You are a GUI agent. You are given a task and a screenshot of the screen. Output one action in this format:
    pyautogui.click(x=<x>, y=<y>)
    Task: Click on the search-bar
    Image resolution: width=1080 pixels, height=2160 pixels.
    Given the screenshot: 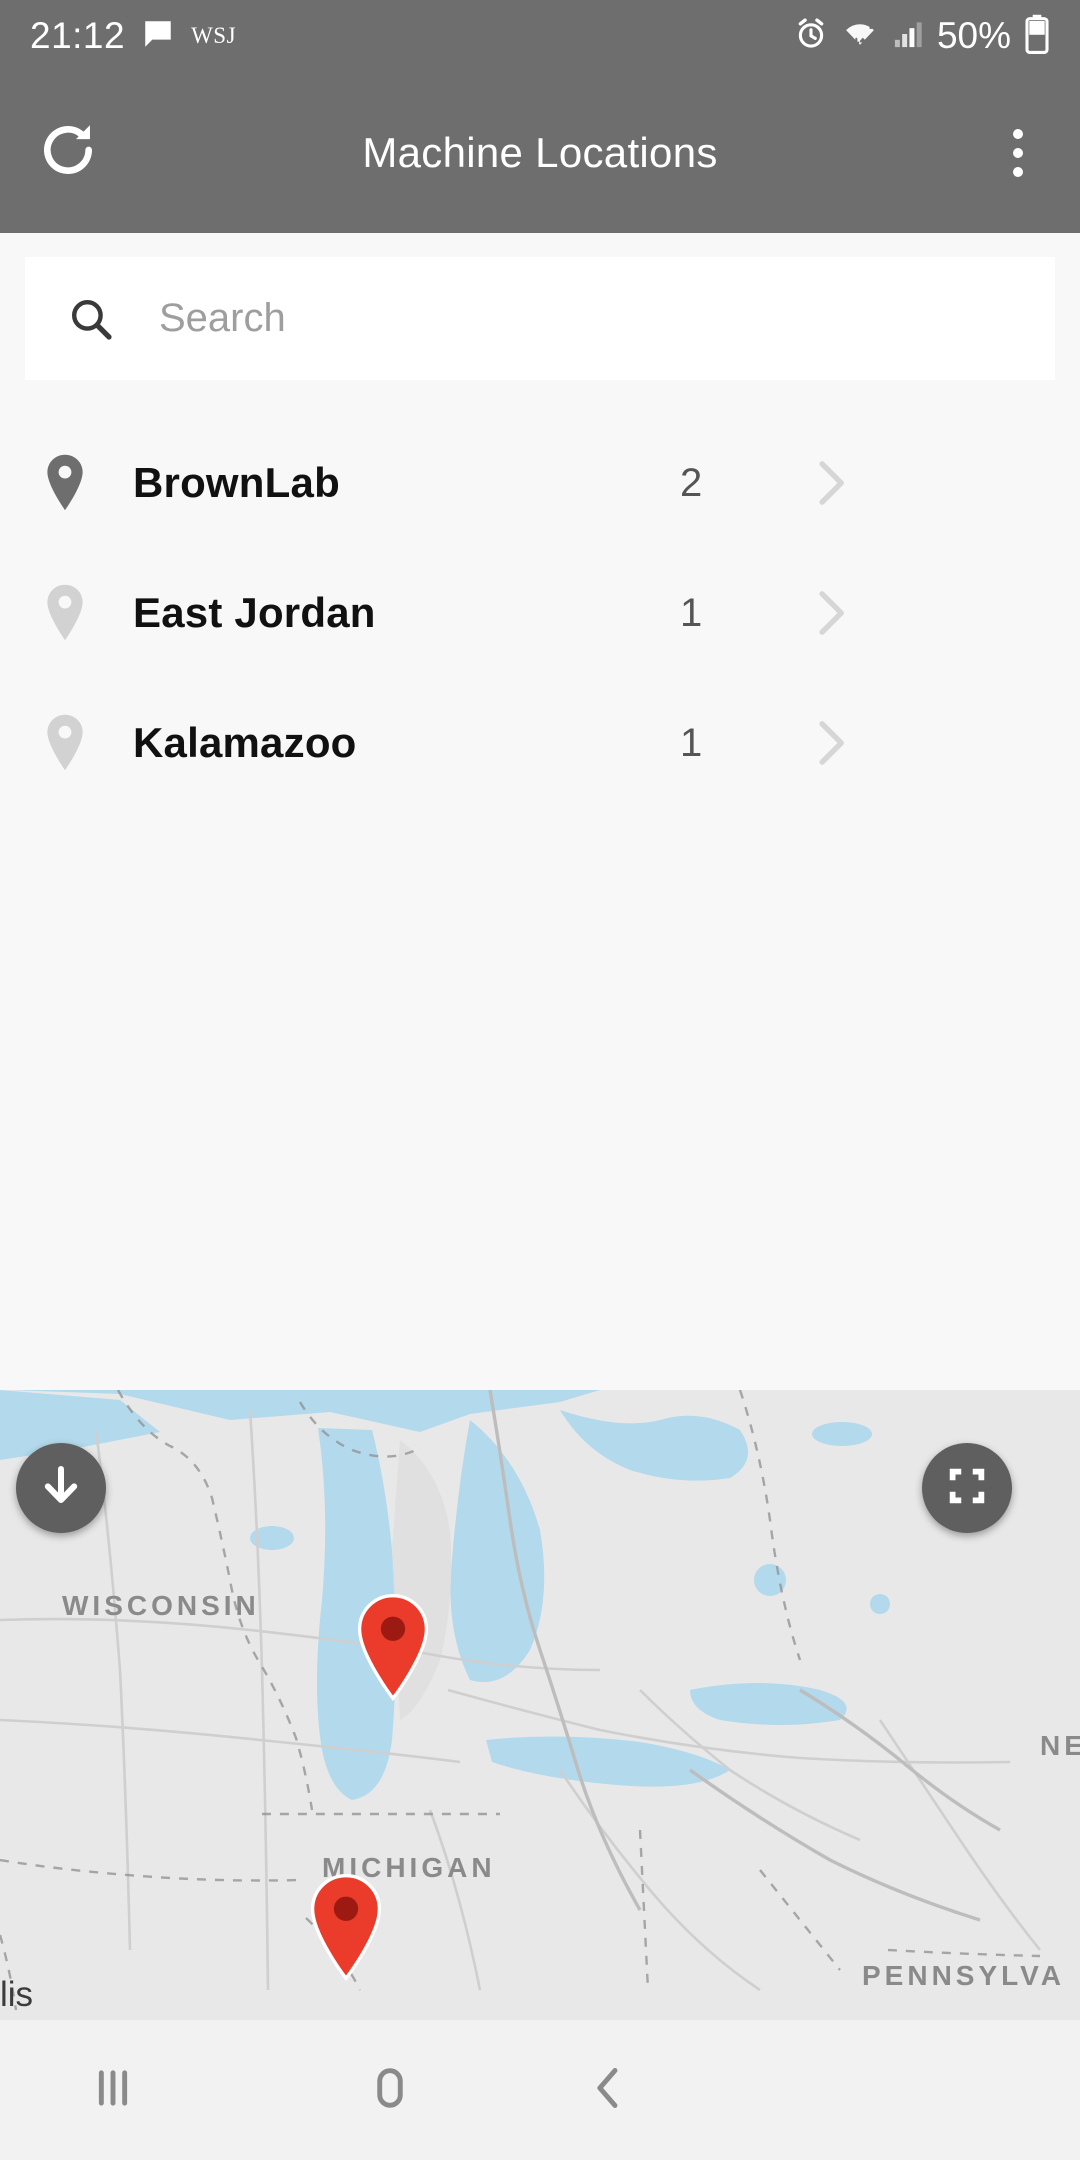 What is the action you would take?
    pyautogui.click(x=540, y=318)
    